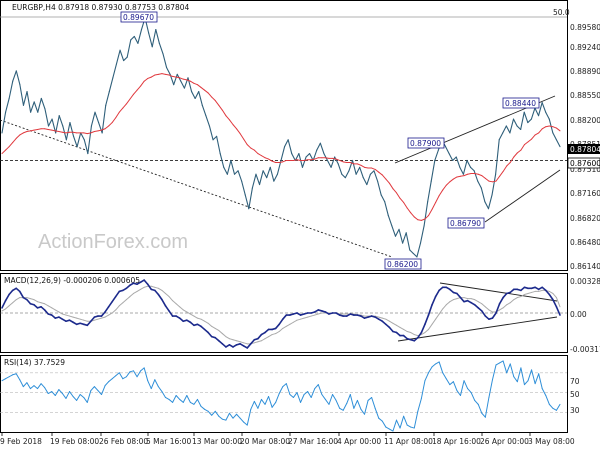 The image size is (600, 450). What do you see at coordinates (585, 47) in the screenshot?
I see `price-y-tick: 0.89240` at bounding box center [585, 47].